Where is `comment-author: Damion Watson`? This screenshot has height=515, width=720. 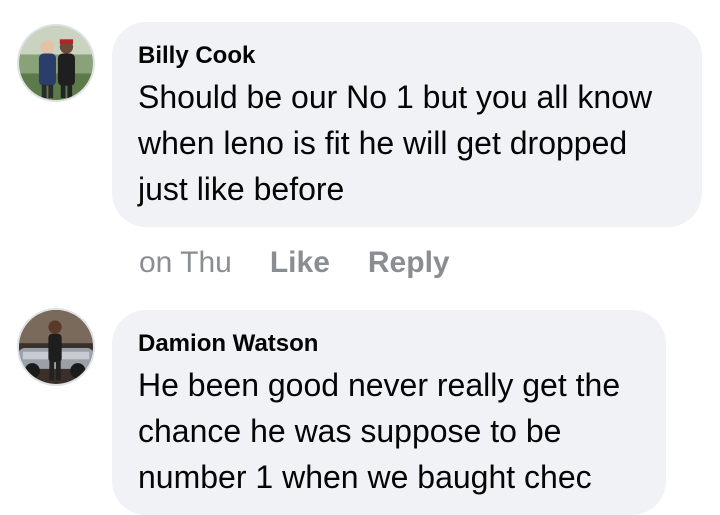 comment-author: Damion Watson is located at coordinates (389, 344).